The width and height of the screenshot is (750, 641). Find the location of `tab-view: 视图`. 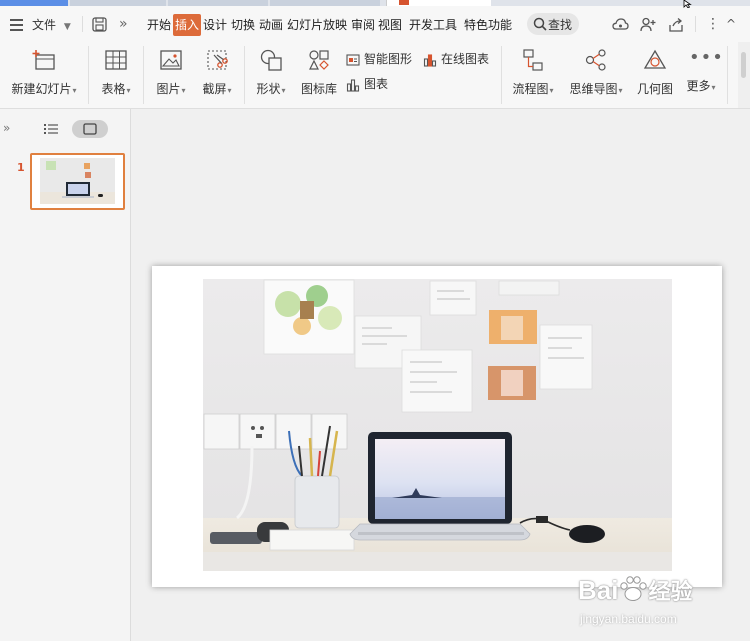

tab-view: 视图 is located at coordinates (390, 25).